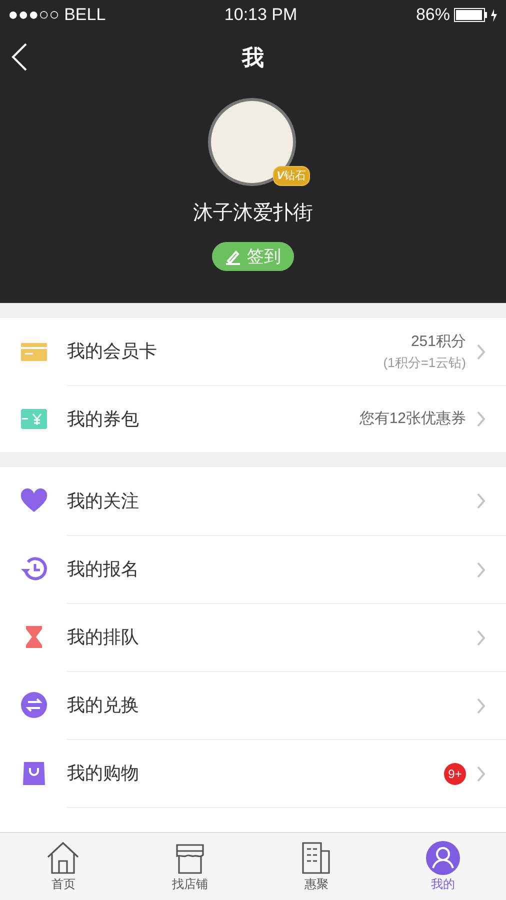 The height and width of the screenshot is (900, 506). I want to click on menu-label: 我的报名, so click(103, 569).